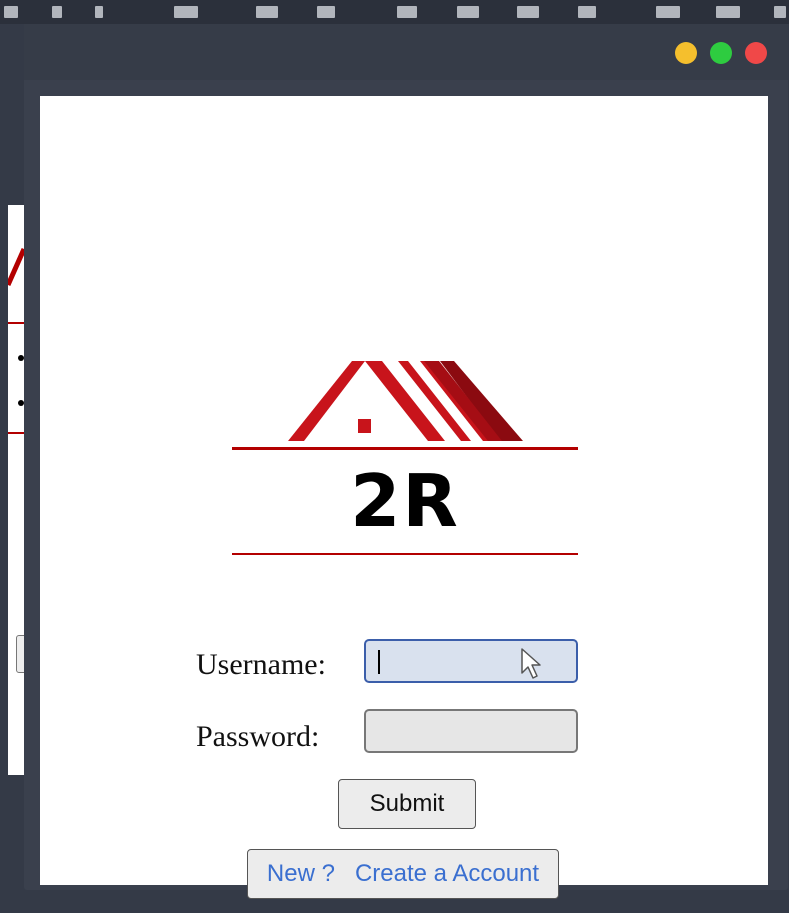  What do you see at coordinates (471, 661) in the screenshot?
I see `username-input` at bounding box center [471, 661].